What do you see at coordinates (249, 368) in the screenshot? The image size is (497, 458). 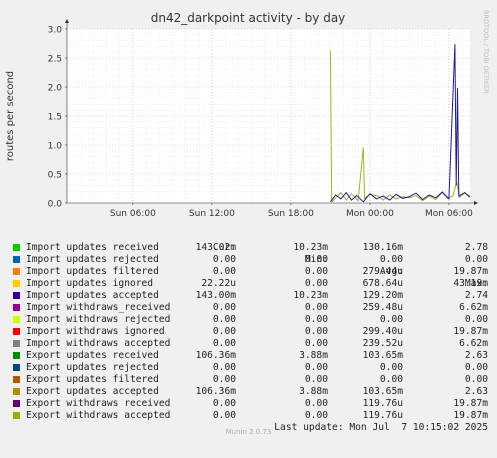 I see `legend-row: Export updates rejected 0.00 0.00 0.00 0.00` at bounding box center [249, 368].